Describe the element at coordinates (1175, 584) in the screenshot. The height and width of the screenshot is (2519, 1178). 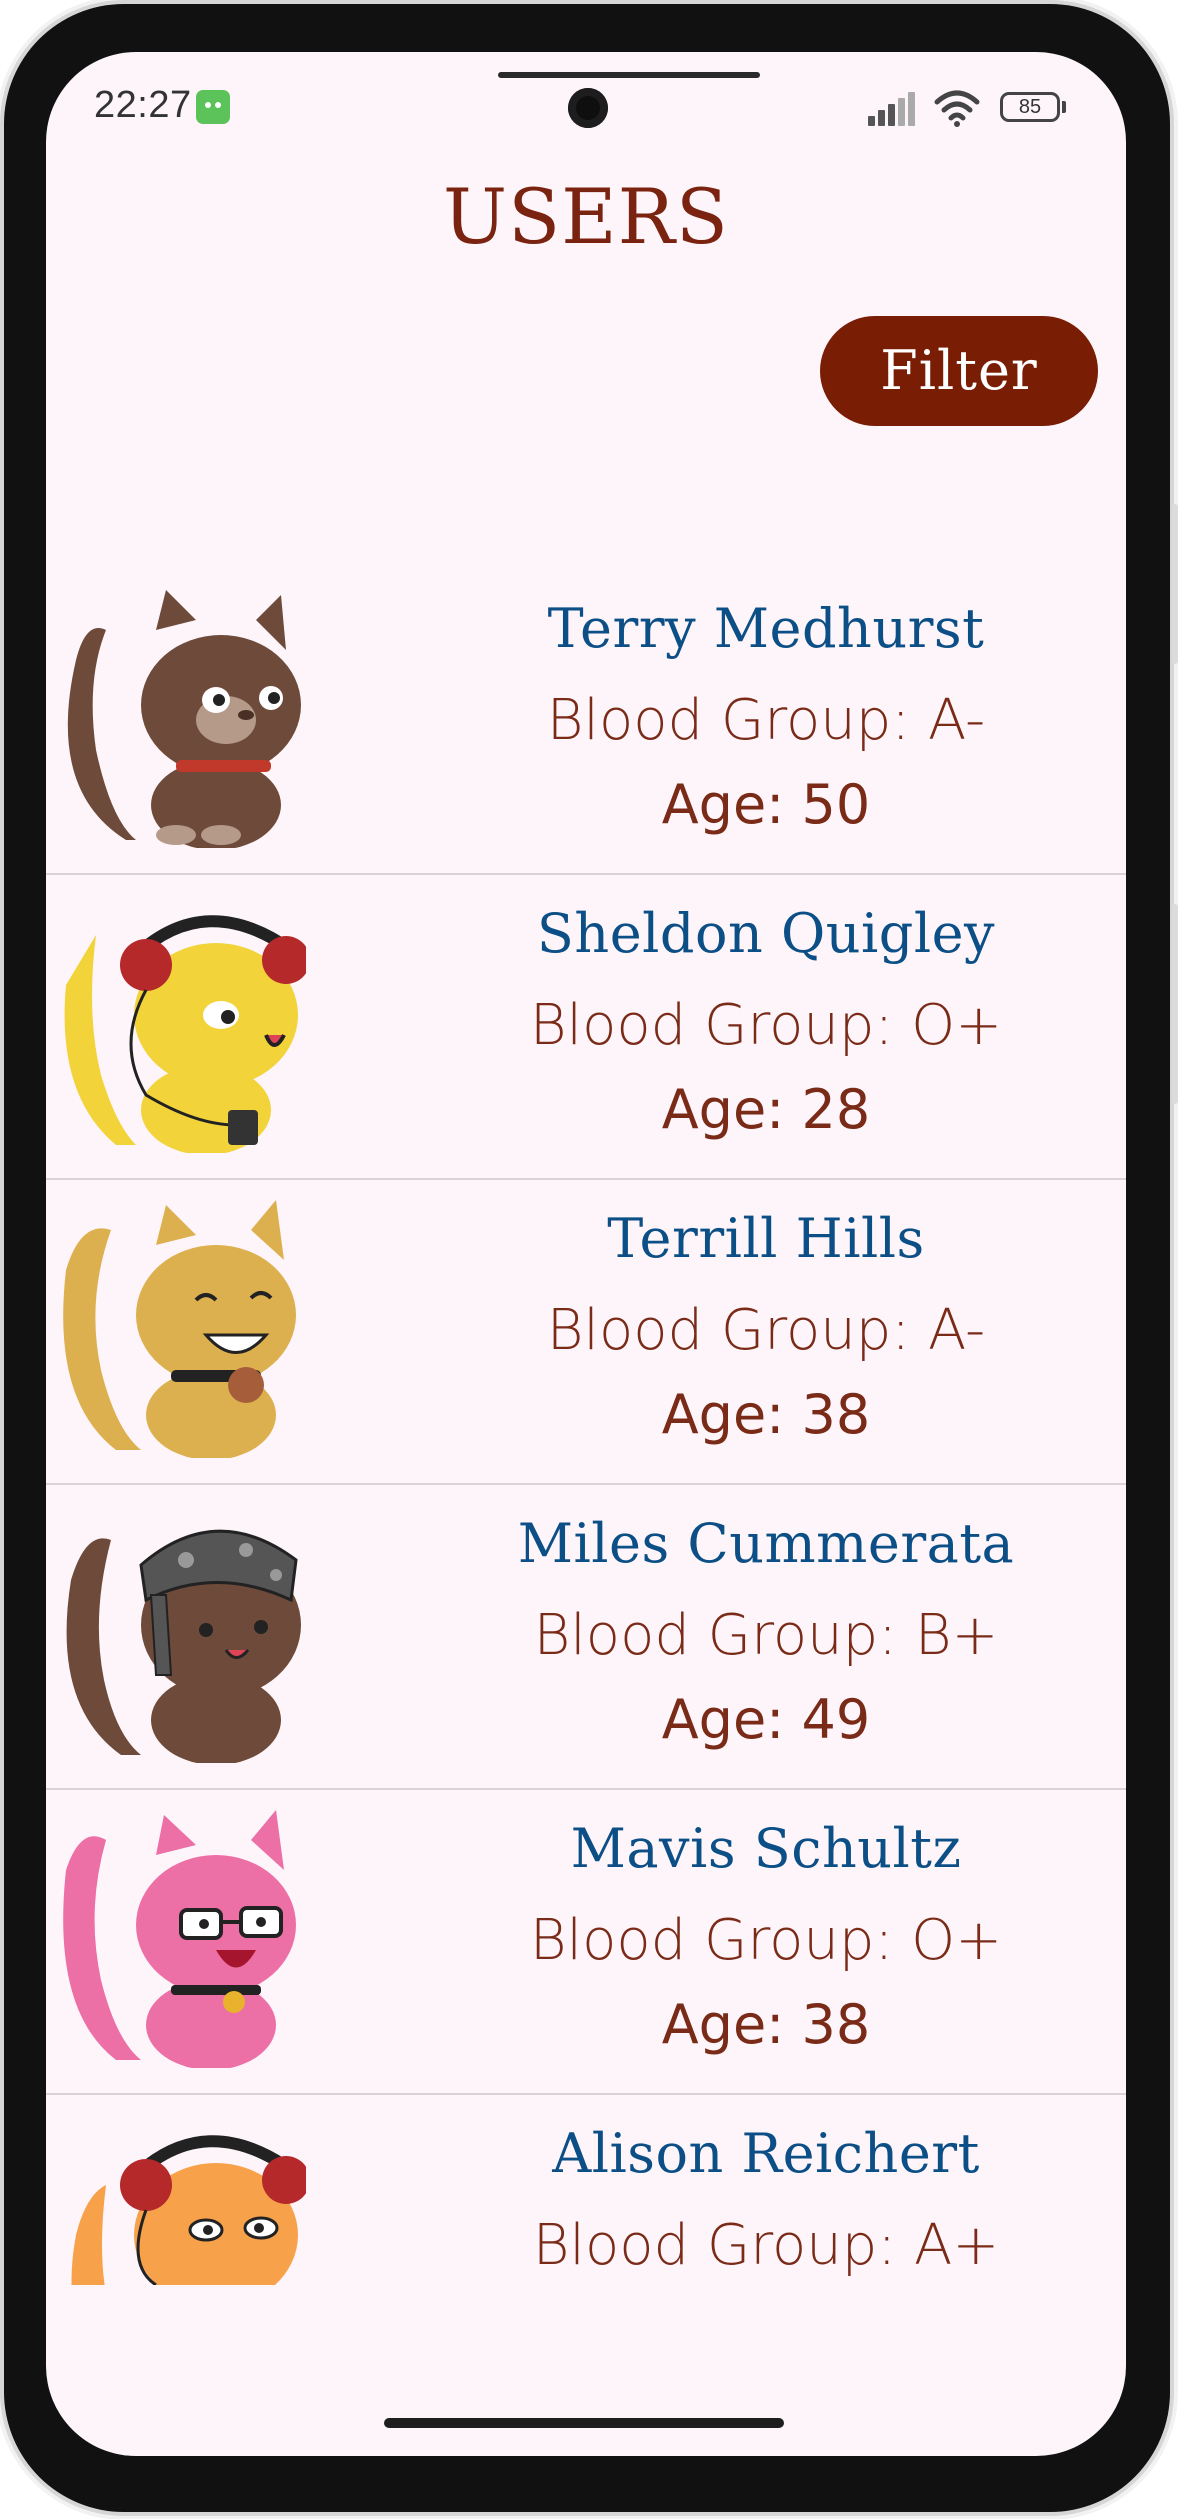
I see `volume-button` at that location.